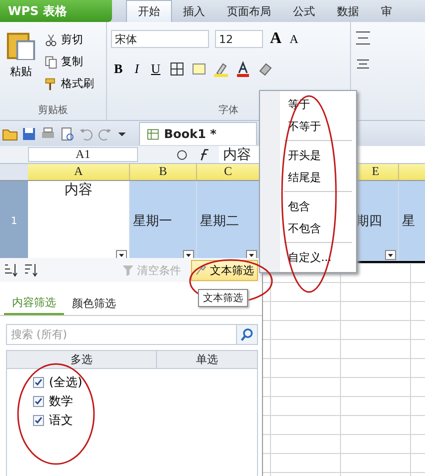  Describe the element at coordinates (412, 221) in the screenshot. I see `table-cell: 星` at that location.